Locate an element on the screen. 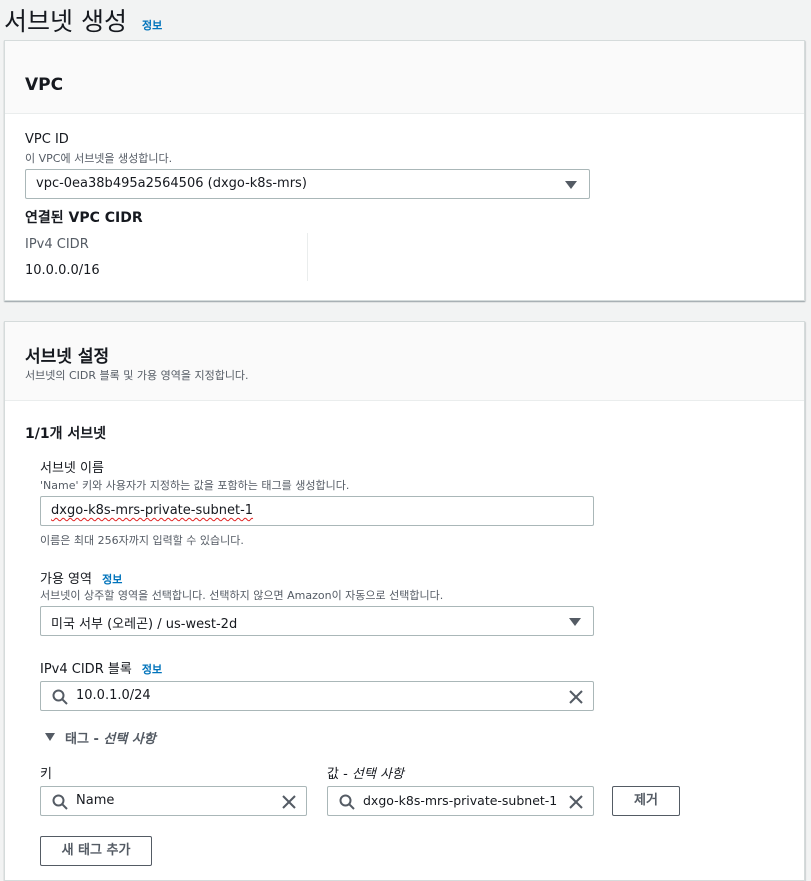 The width and height of the screenshot is (811, 881). vpc-id-select: vpc-0ea38b495a2564506 (dxgo-k8s-mrs) is located at coordinates (307, 184).